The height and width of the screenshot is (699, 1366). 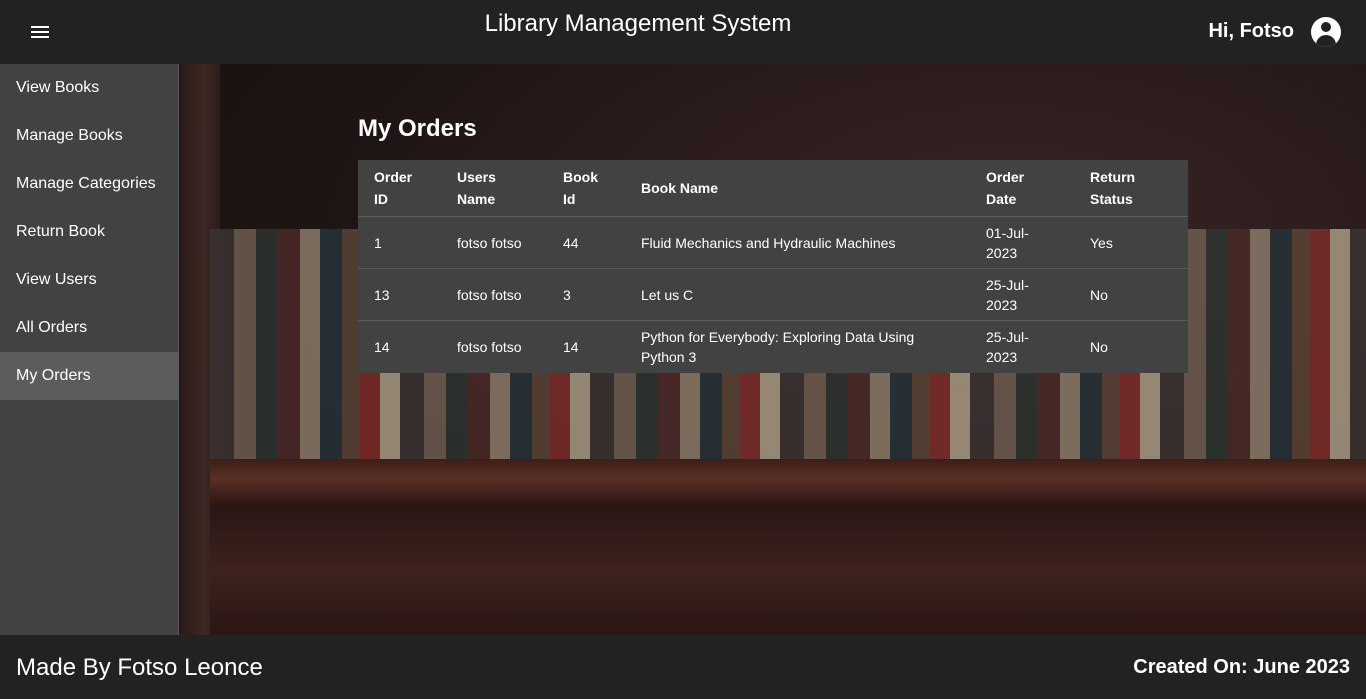 What do you see at coordinates (638, 23) in the screenshot?
I see `app-title: Library Management System` at bounding box center [638, 23].